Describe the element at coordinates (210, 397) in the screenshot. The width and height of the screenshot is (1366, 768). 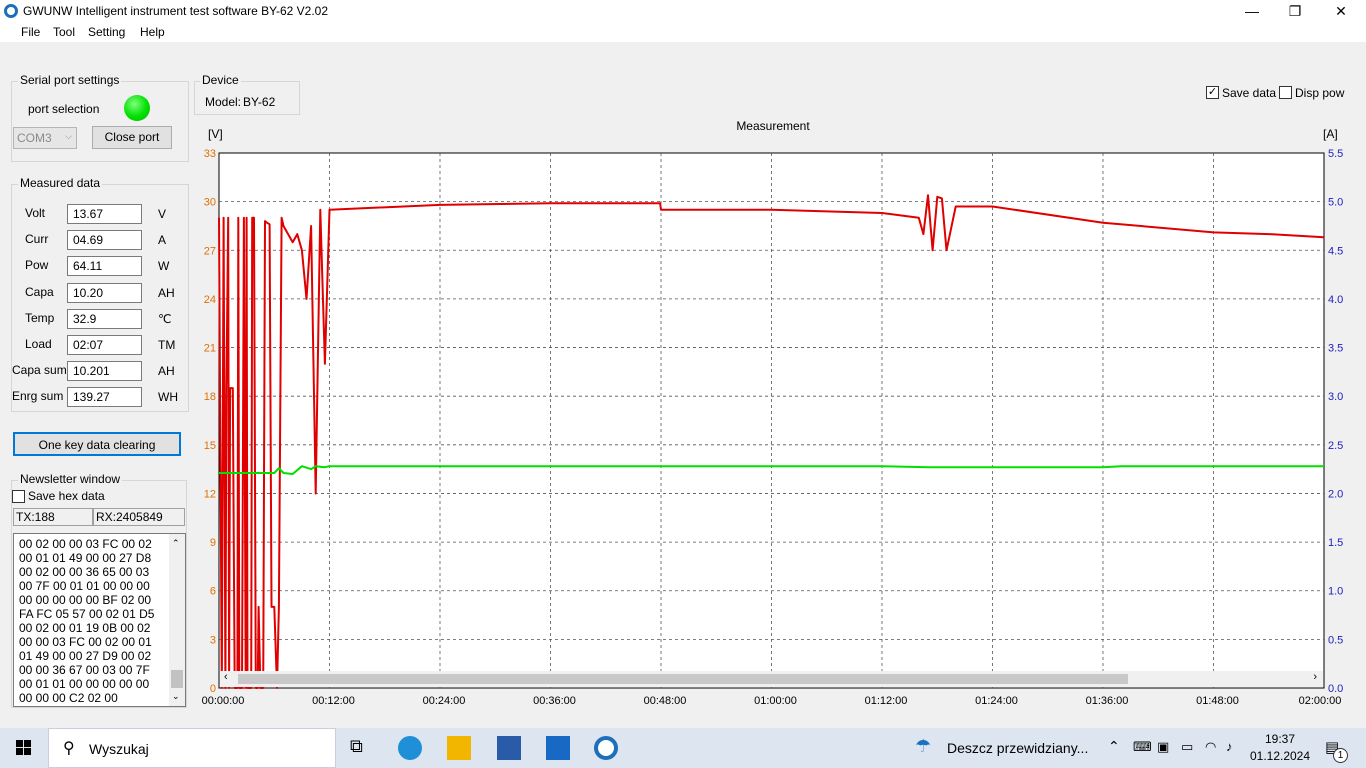
I see `left-tick-label: 18` at that location.